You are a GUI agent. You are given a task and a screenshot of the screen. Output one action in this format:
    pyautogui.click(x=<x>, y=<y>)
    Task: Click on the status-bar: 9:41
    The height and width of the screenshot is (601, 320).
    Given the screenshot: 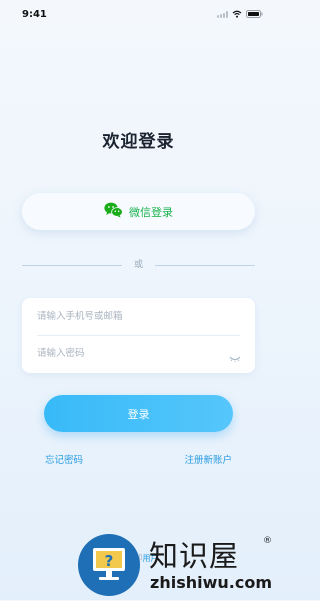 What is the action you would take?
    pyautogui.click(x=138, y=15)
    